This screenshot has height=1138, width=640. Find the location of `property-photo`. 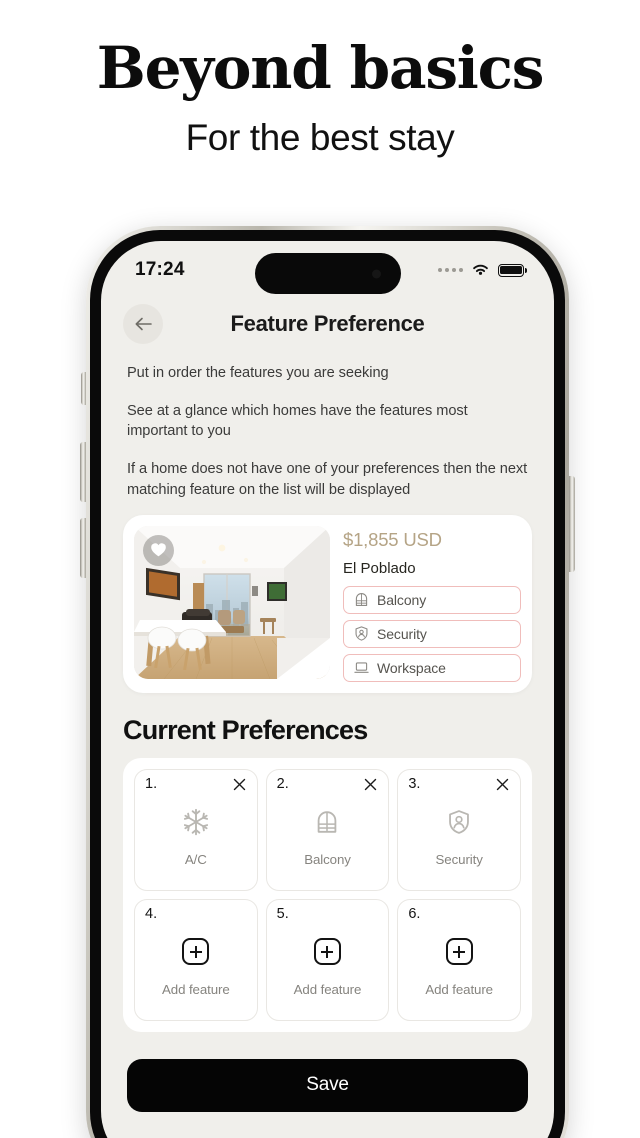

property-photo is located at coordinates (232, 602).